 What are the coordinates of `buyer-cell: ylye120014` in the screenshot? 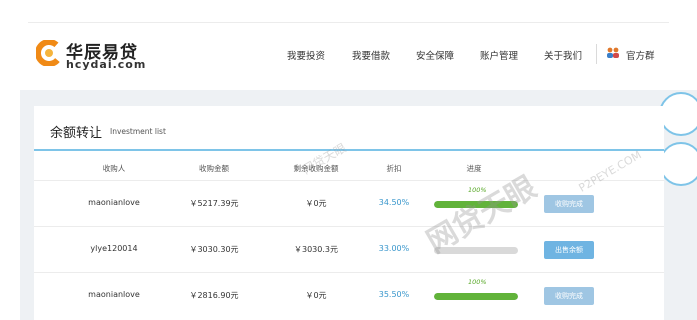 It's located at (114, 248).